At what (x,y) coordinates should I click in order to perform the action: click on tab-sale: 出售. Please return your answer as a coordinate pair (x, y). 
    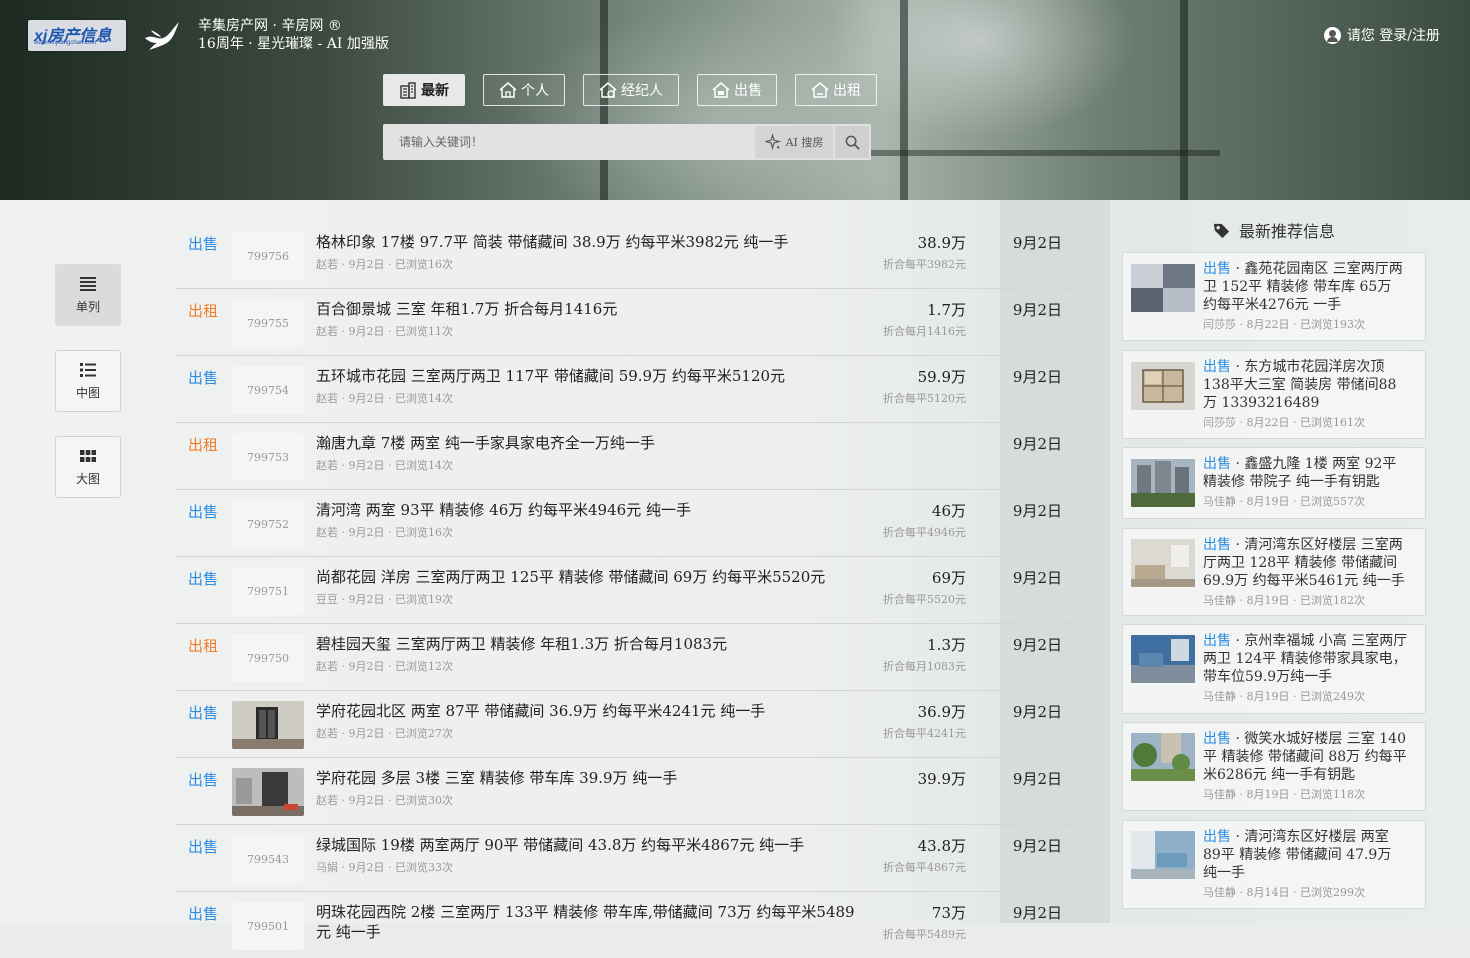
    Looking at the image, I should click on (737, 90).